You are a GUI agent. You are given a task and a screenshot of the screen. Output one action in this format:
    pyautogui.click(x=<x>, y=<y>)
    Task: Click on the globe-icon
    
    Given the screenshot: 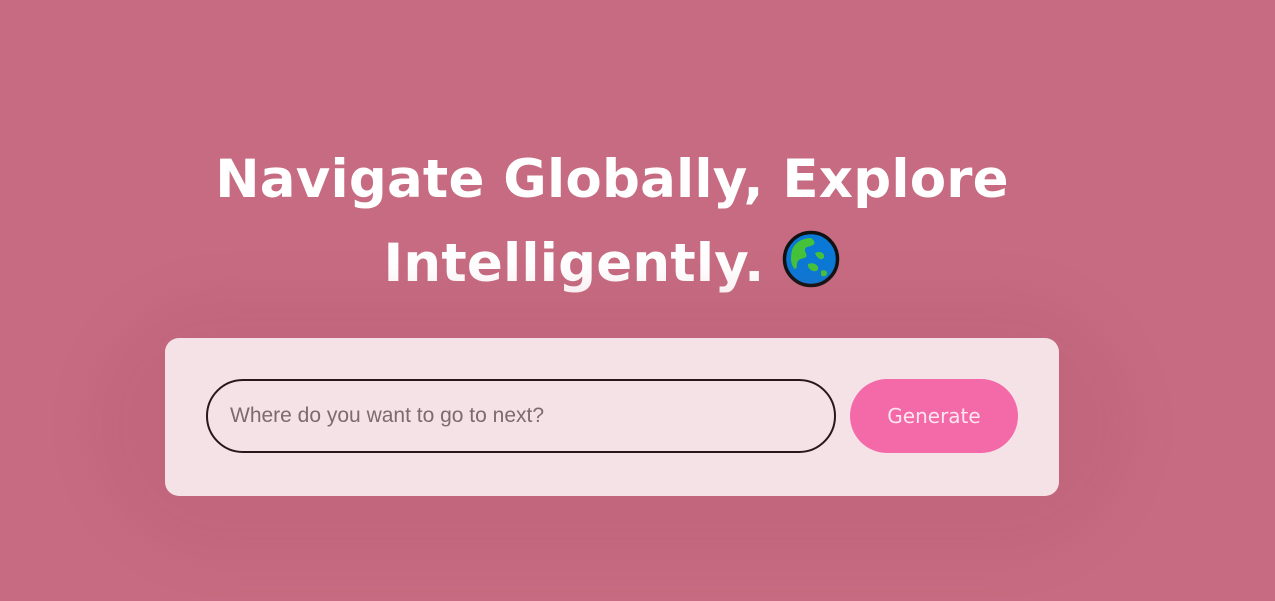 What is the action you would take?
    pyautogui.click(x=811, y=259)
    